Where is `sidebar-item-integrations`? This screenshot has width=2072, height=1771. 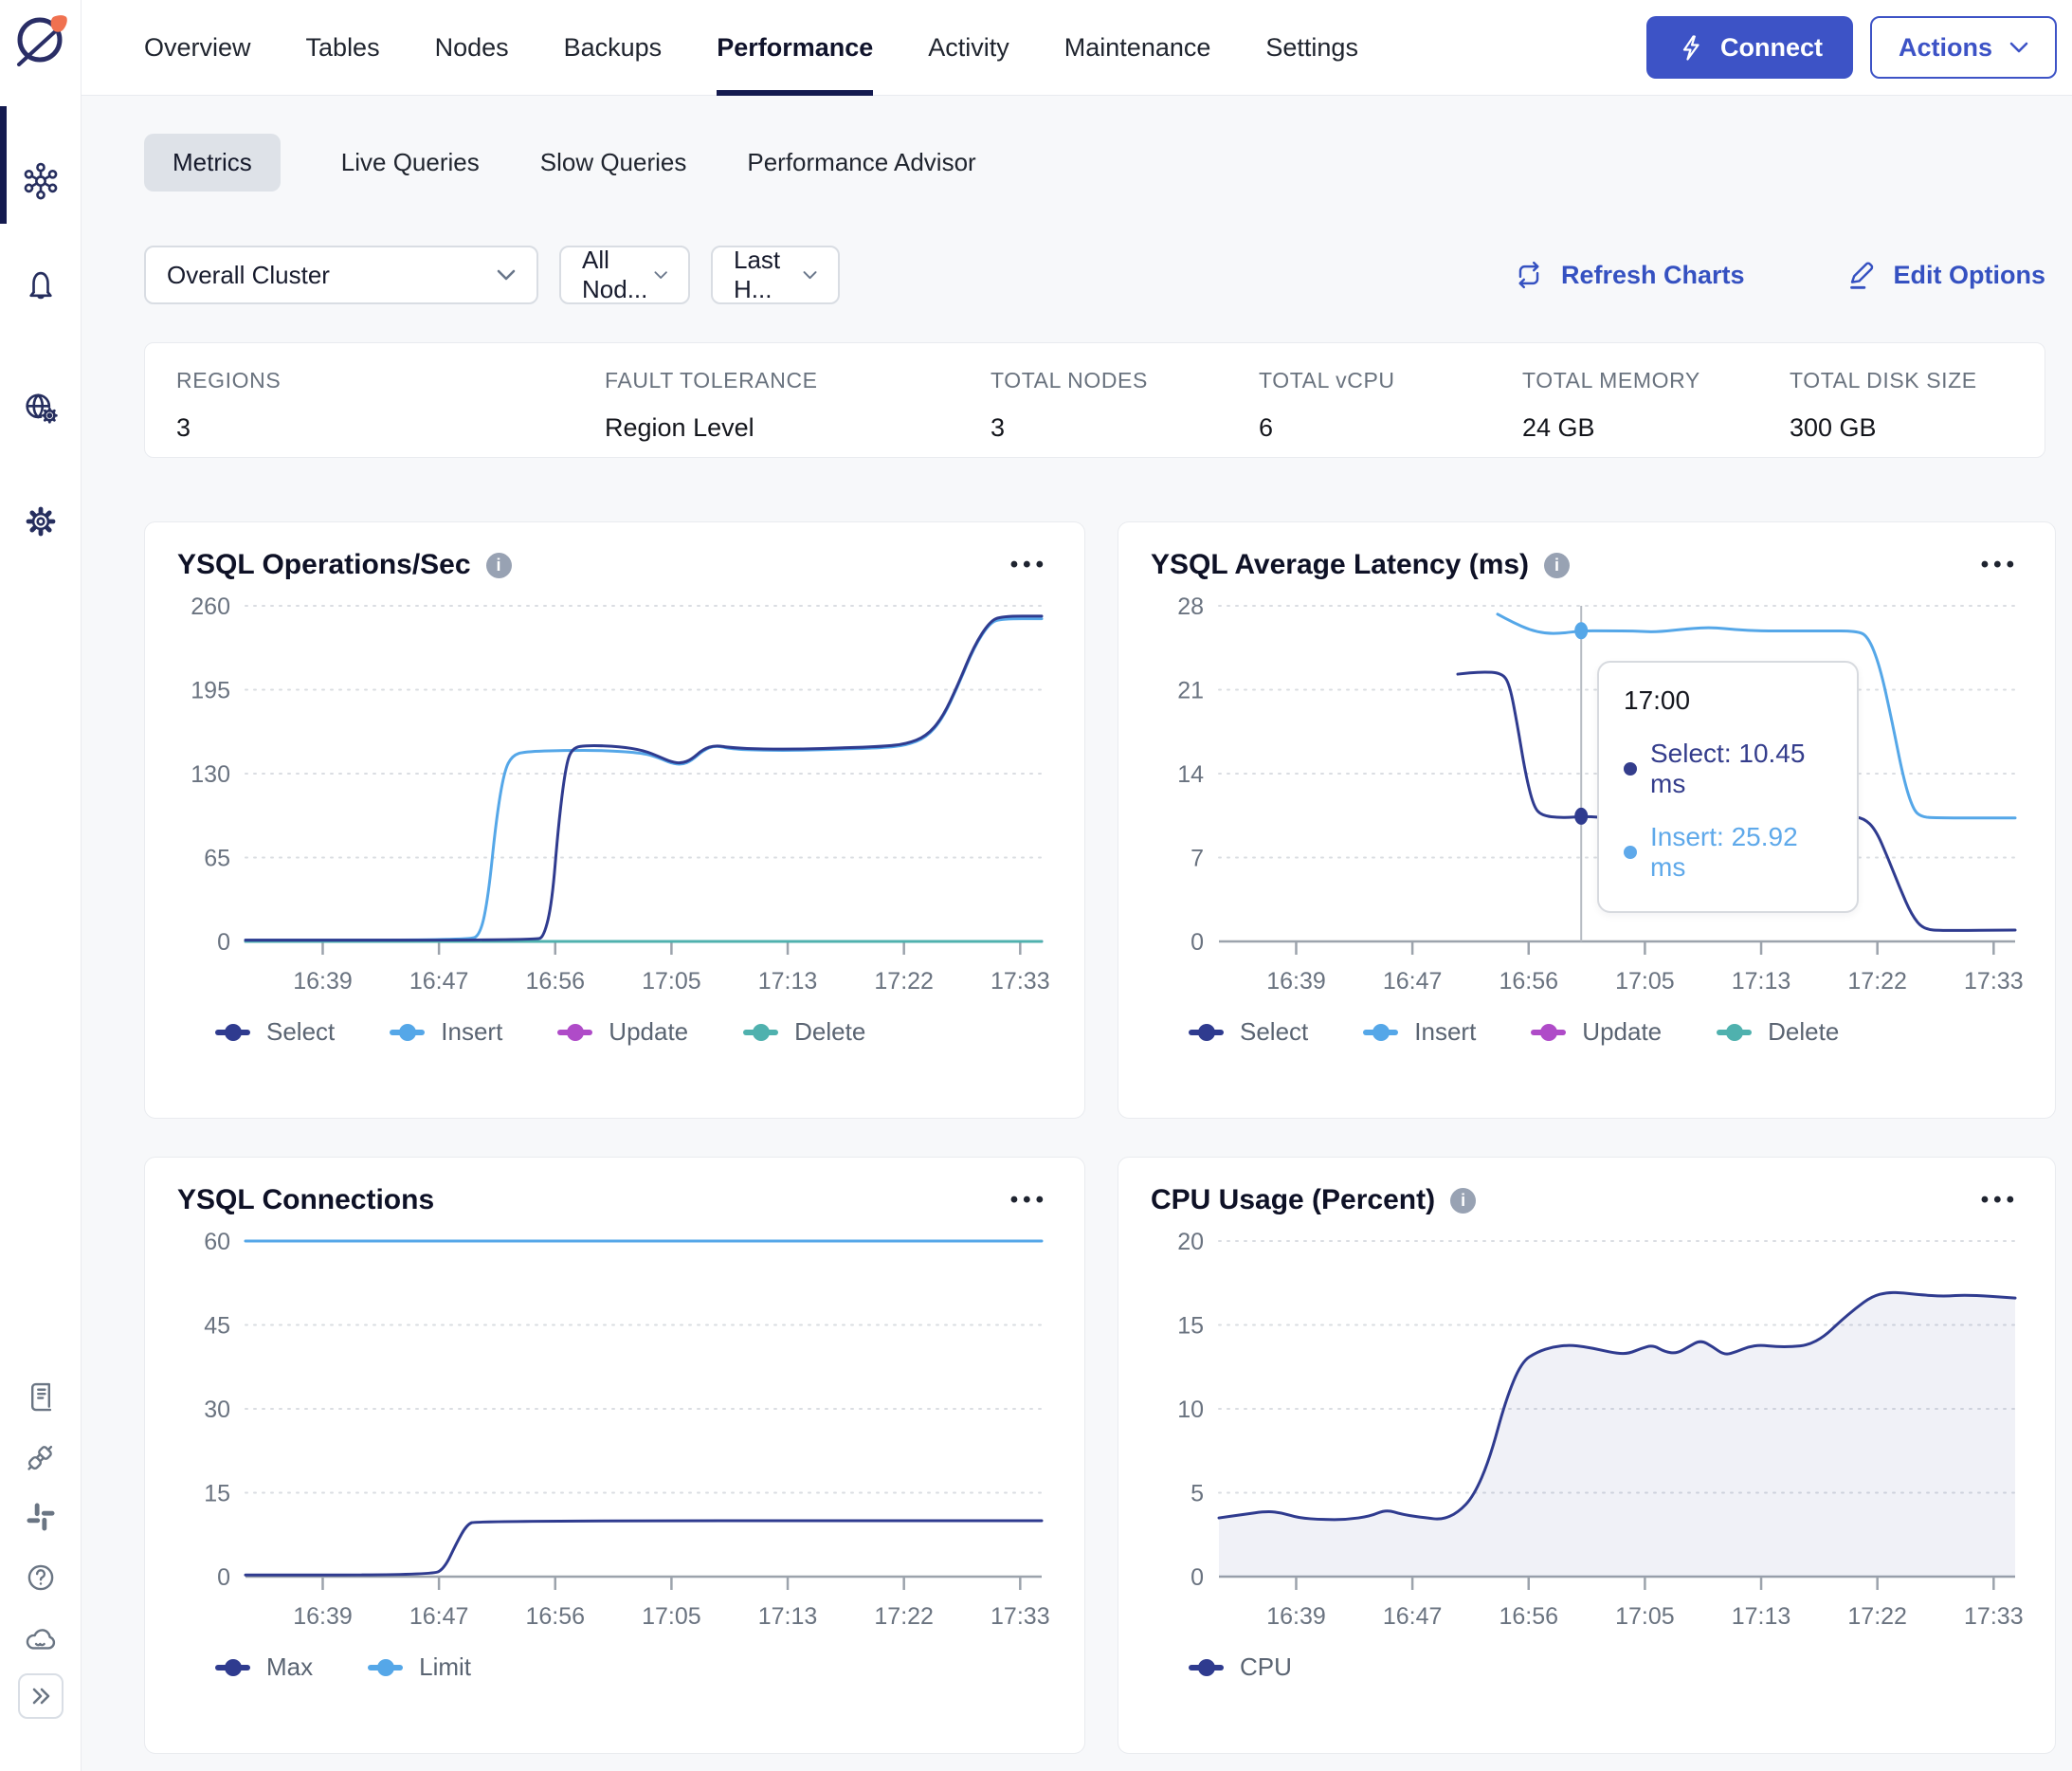 sidebar-item-integrations is located at coordinates (41, 1457).